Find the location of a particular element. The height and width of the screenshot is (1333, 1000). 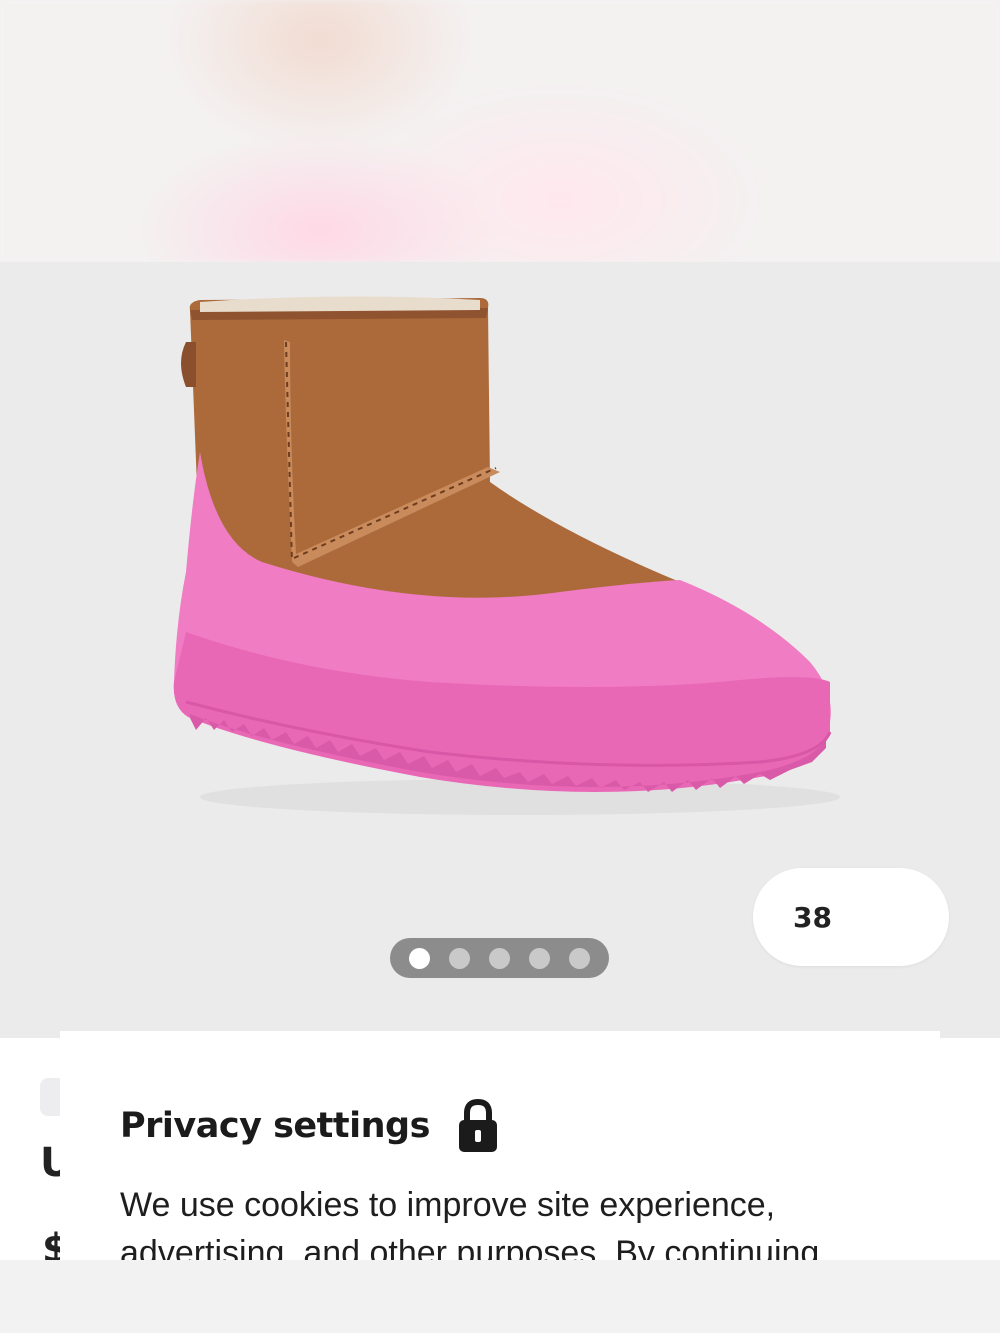

image-pagination is located at coordinates (499, 958).